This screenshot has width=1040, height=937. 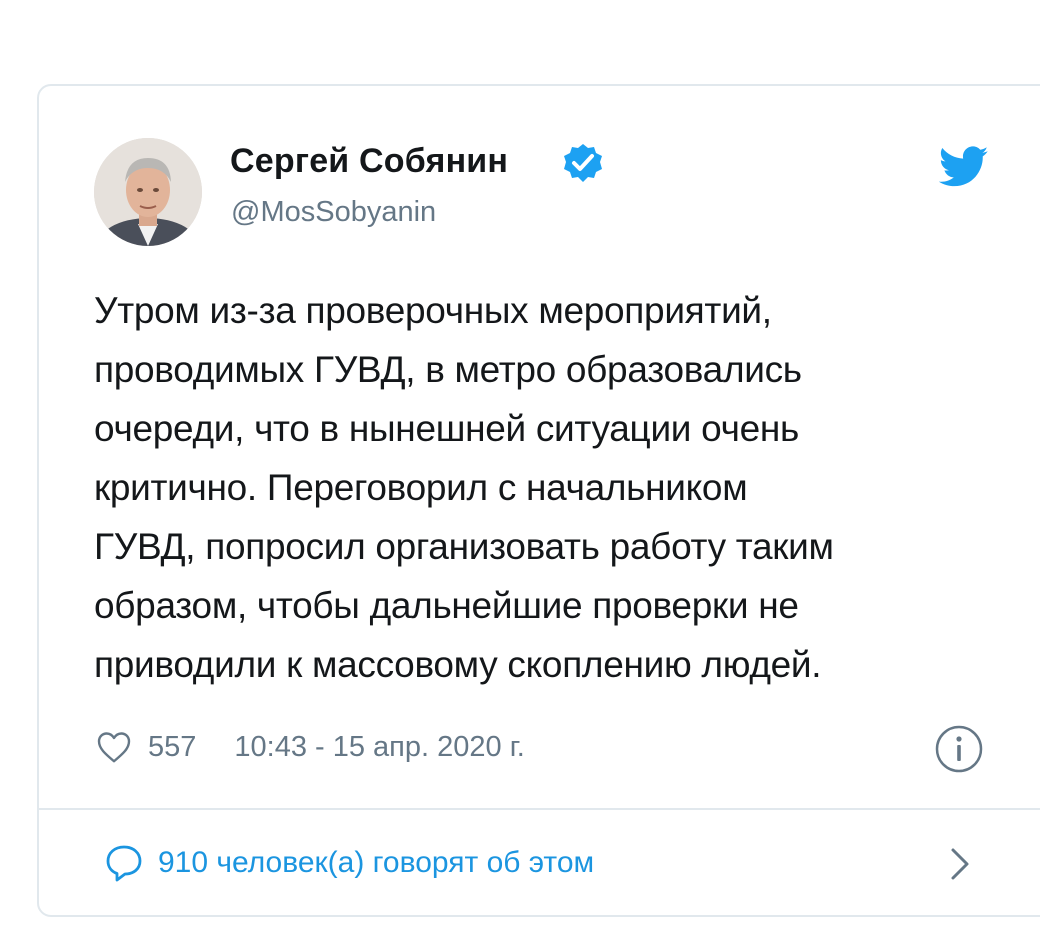 What do you see at coordinates (583, 163) in the screenshot?
I see `verified-badge-icon` at bounding box center [583, 163].